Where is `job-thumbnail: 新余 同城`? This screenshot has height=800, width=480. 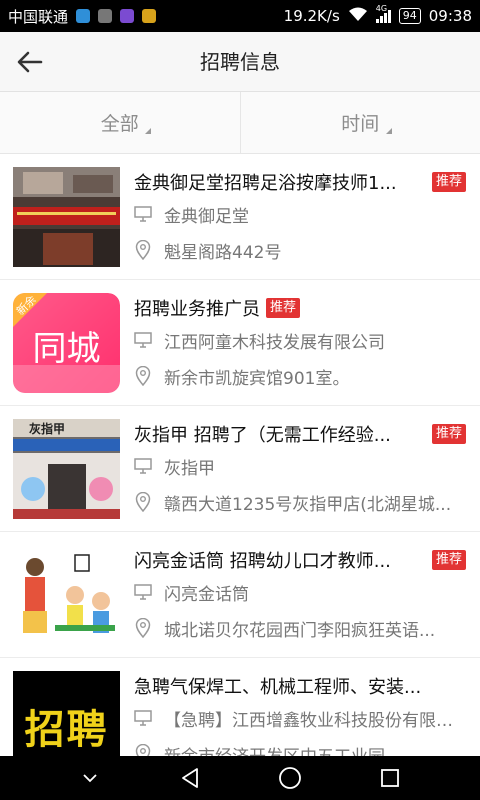
job-thumbnail: 新余 同城 is located at coordinates (66, 343).